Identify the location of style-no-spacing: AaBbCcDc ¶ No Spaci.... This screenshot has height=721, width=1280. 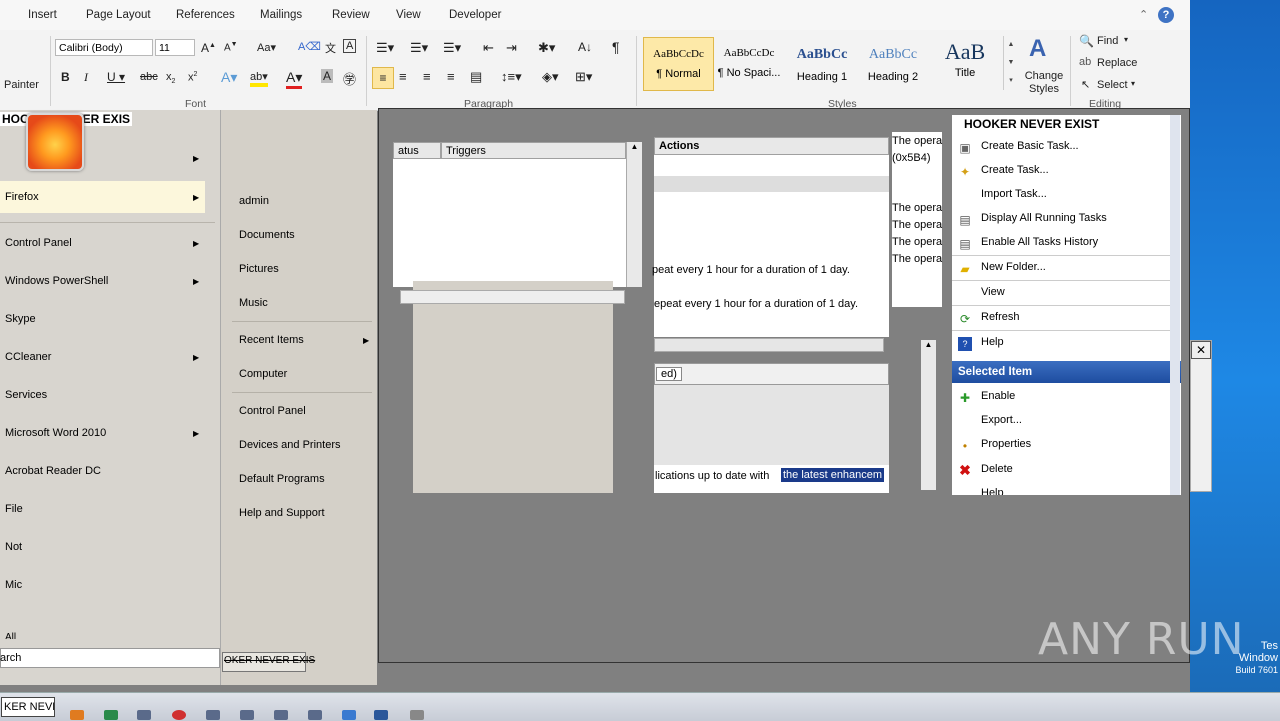
(749, 63).